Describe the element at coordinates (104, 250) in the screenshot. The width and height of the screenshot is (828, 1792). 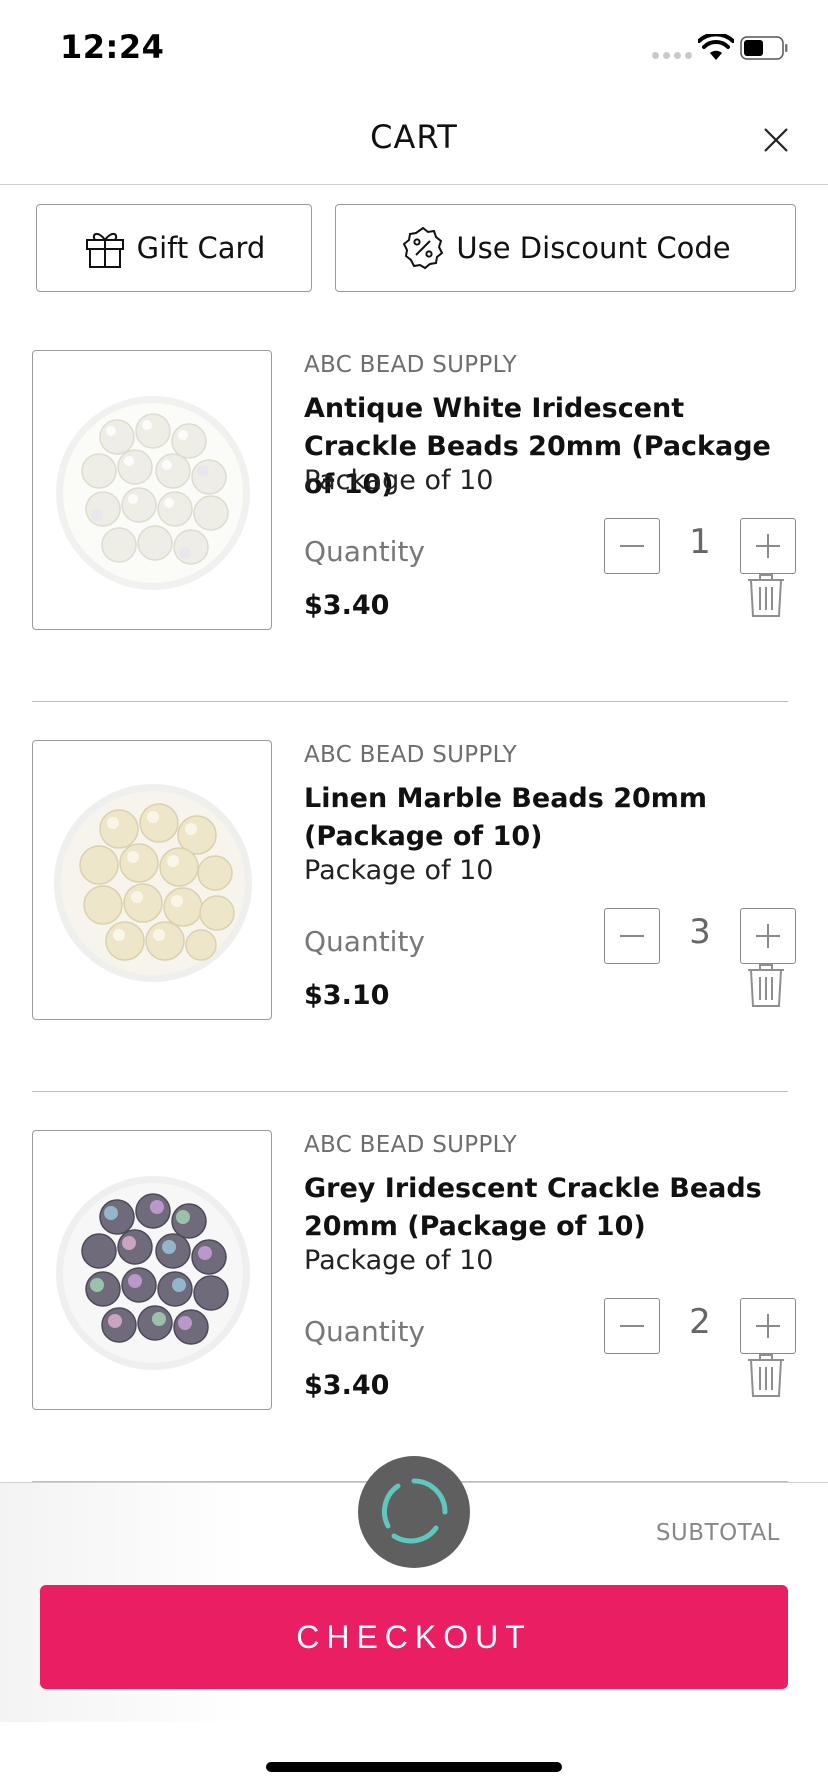
I see `gift-icon` at that location.